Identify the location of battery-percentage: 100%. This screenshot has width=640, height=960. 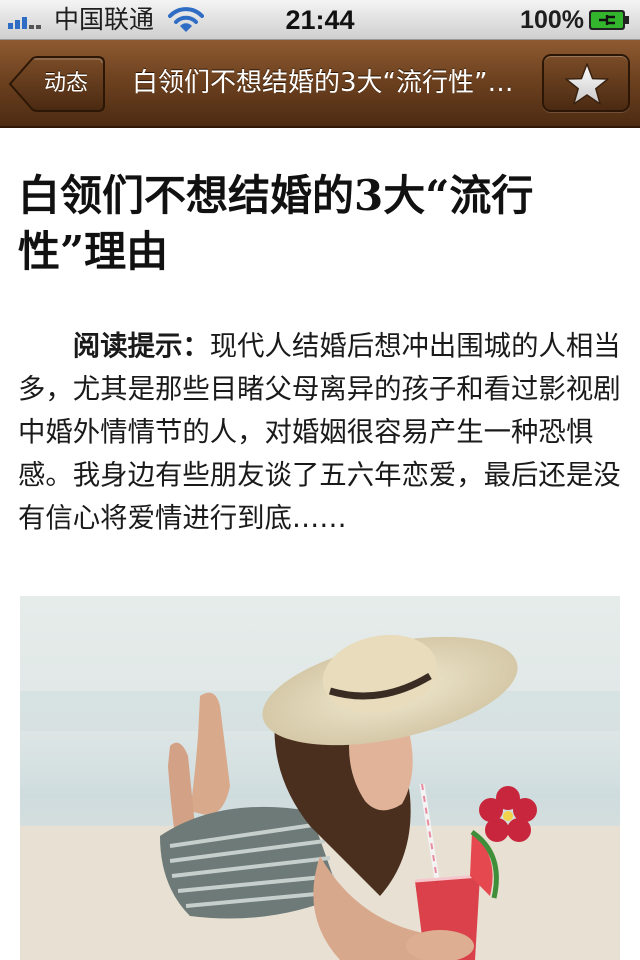
(552, 20).